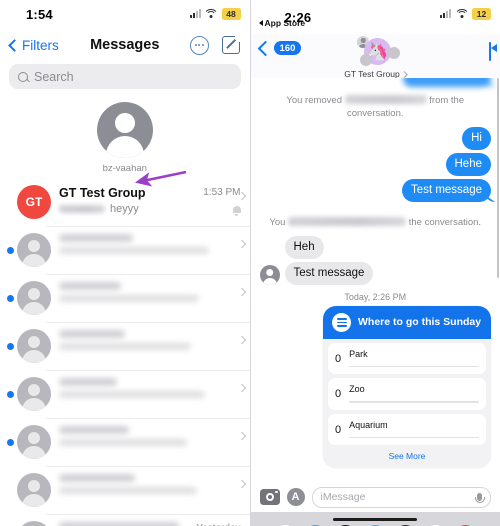 The width and height of the screenshot is (500, 526). I want to click on filters-button: Filters, so click(33, 45).